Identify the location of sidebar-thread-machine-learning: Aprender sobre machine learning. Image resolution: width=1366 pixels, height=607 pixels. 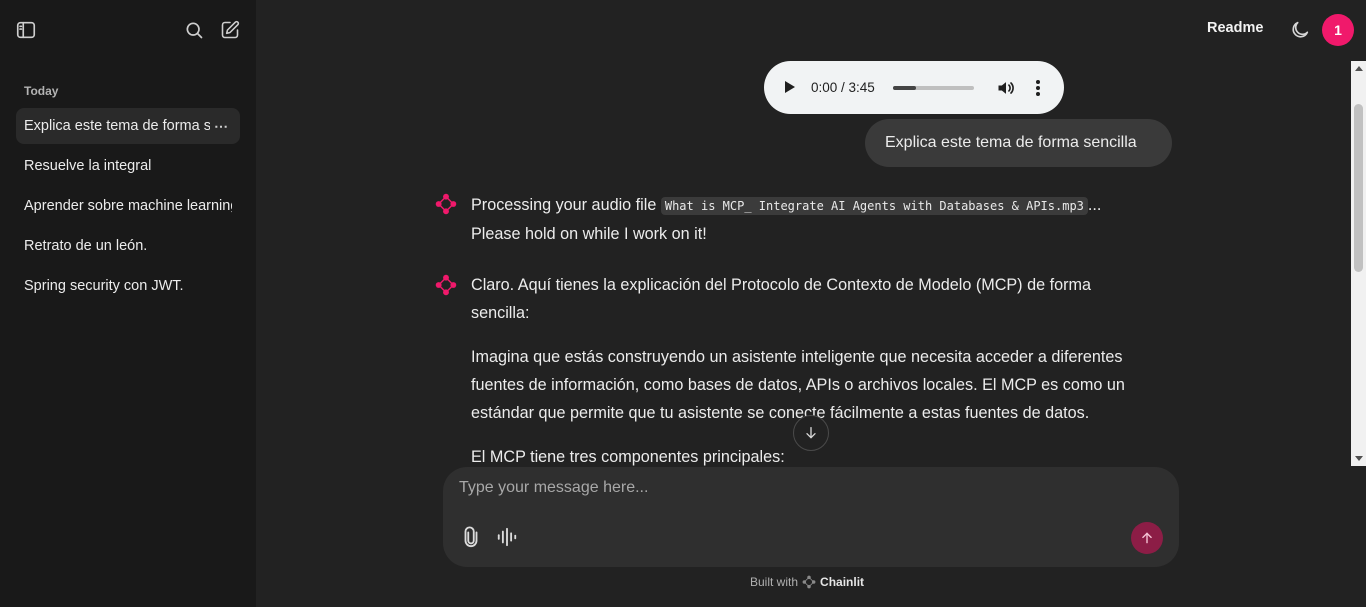
(128, 206).